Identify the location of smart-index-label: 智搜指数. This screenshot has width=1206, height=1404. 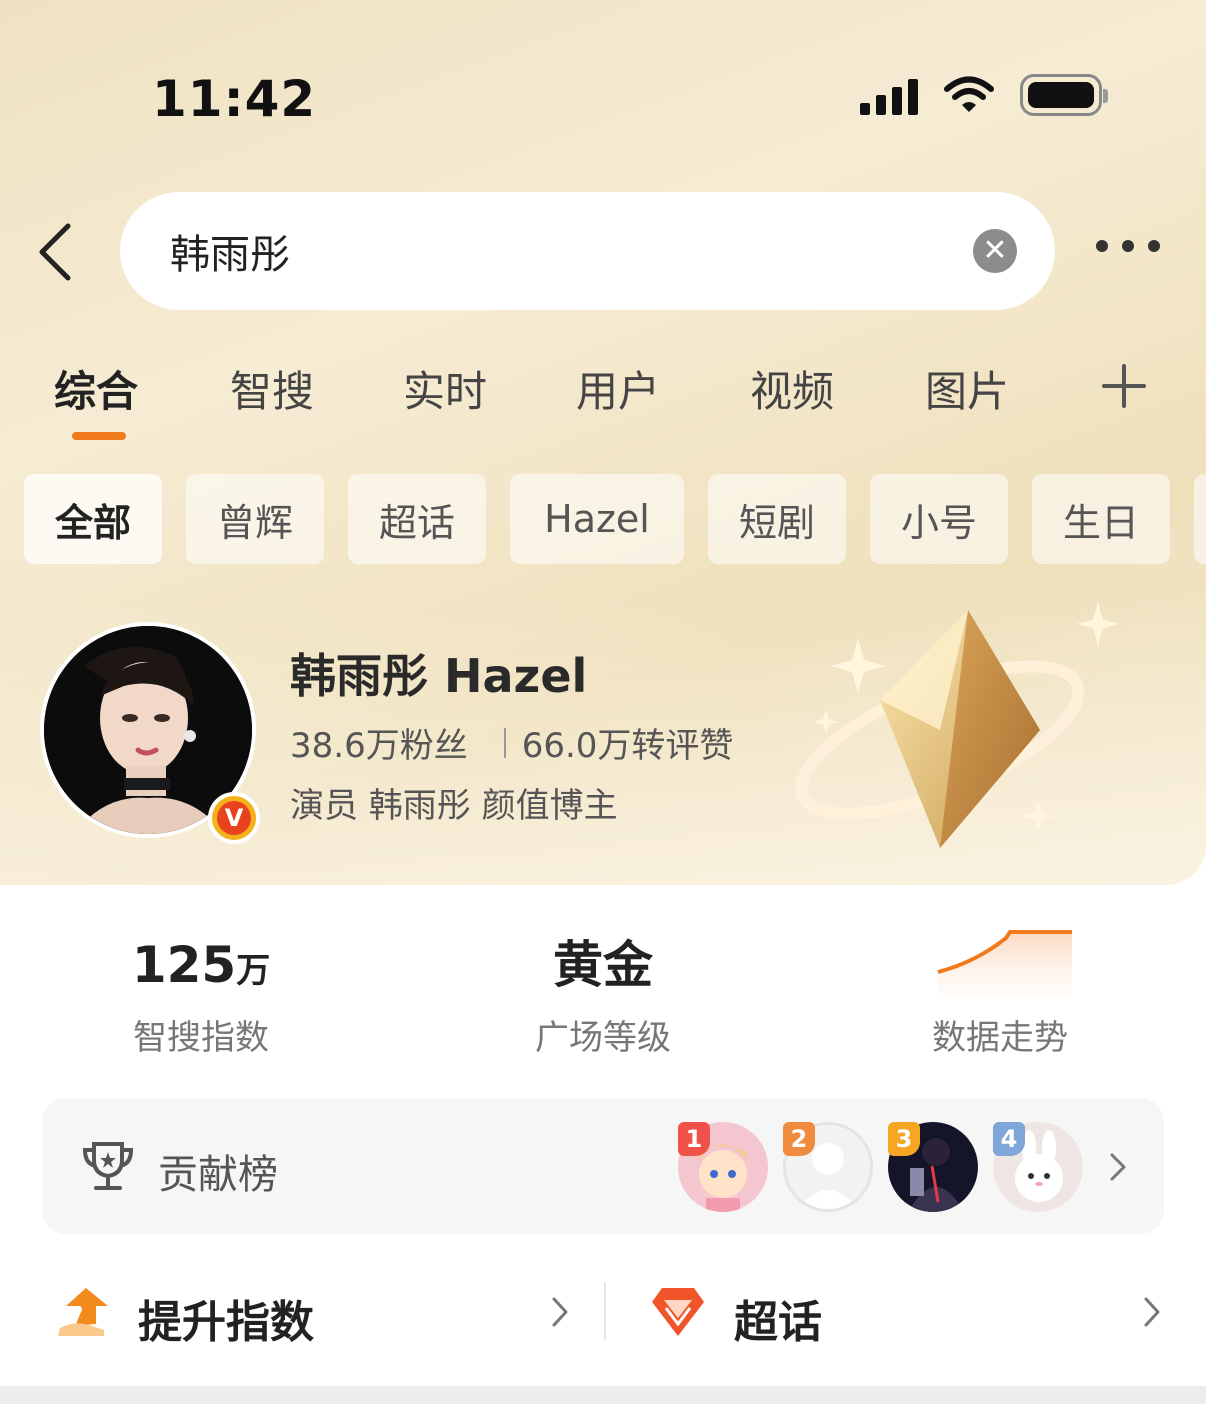
(201, 1038).